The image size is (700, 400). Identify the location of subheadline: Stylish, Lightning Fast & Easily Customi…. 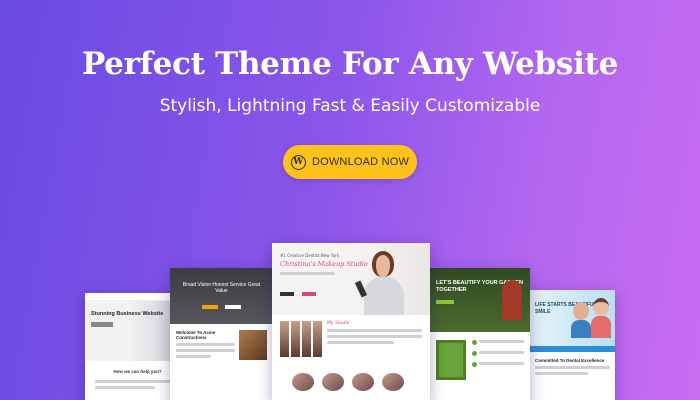
(350, 106).